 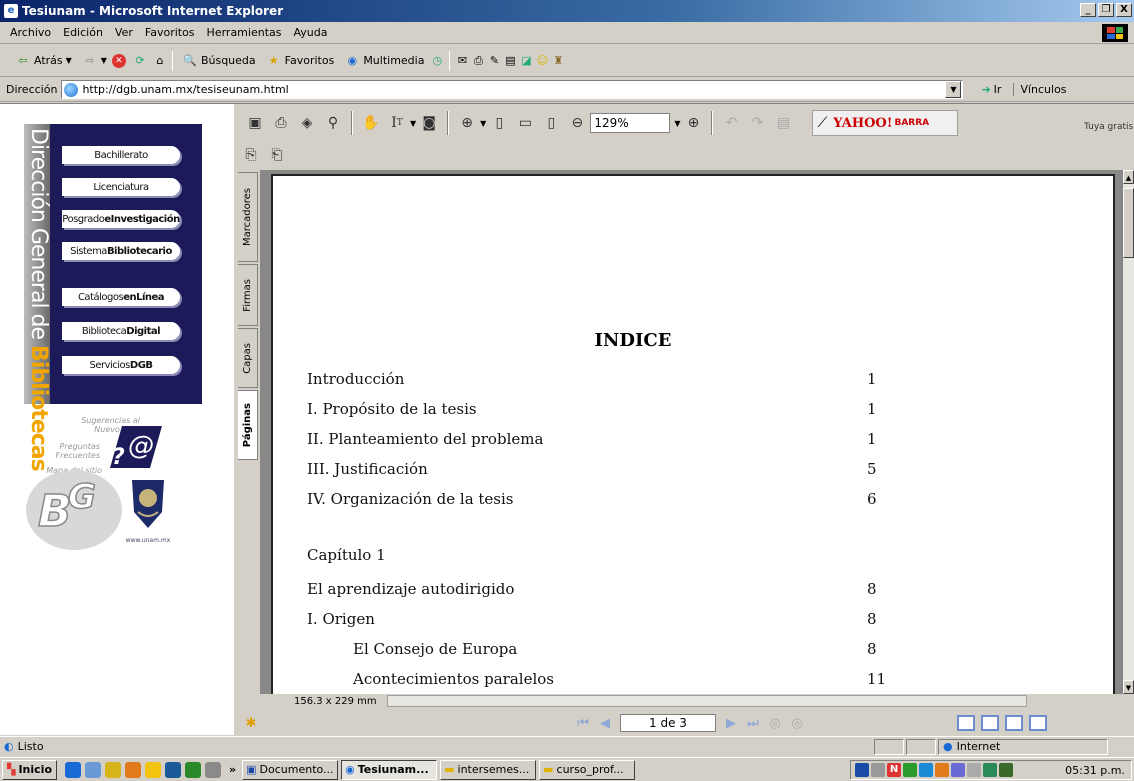 I want to click on fit-width-icon: ▯, so click(x=551, y=123).